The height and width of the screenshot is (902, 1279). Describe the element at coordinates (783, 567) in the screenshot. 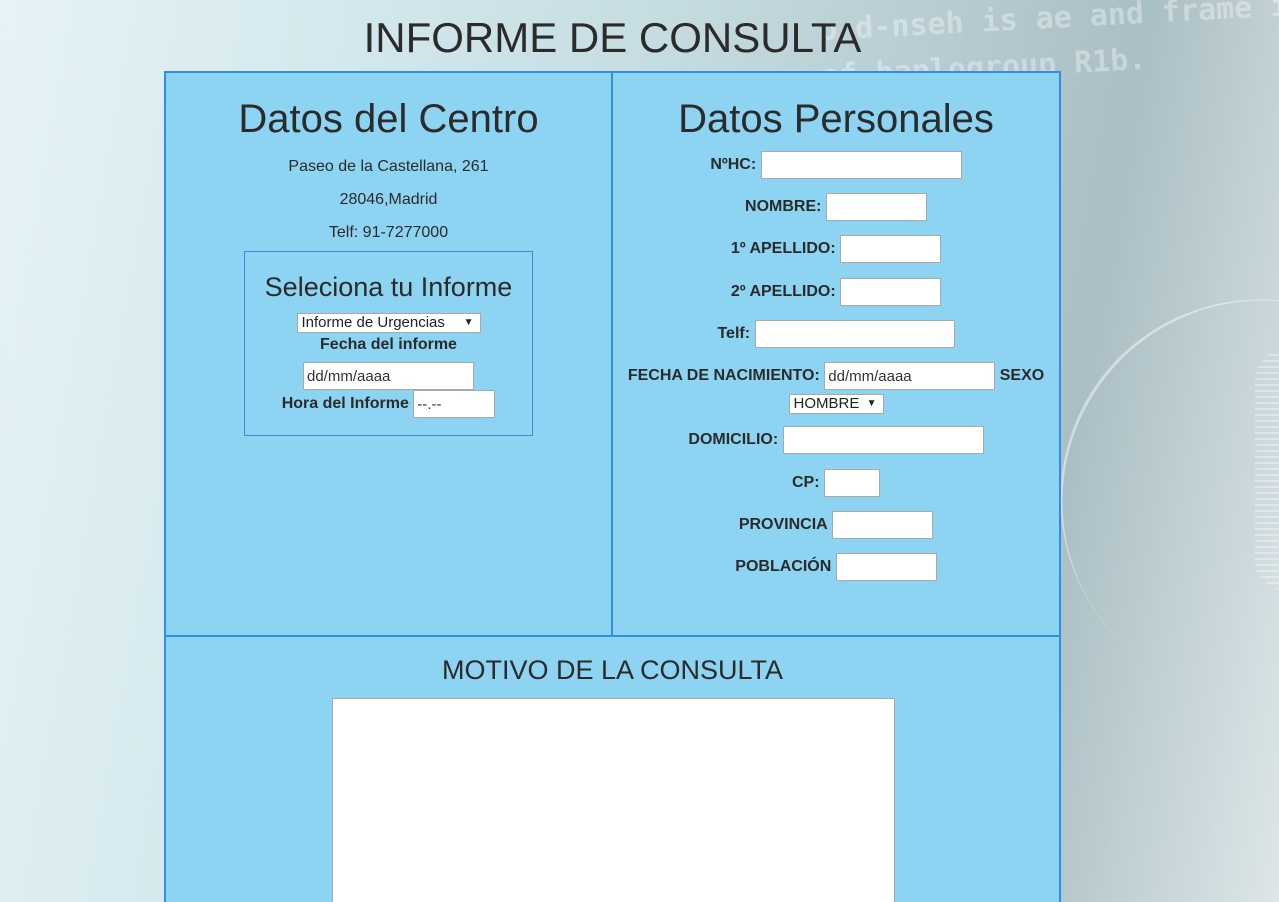

I see `poblacion-label: POBLACIÓN` at that location.